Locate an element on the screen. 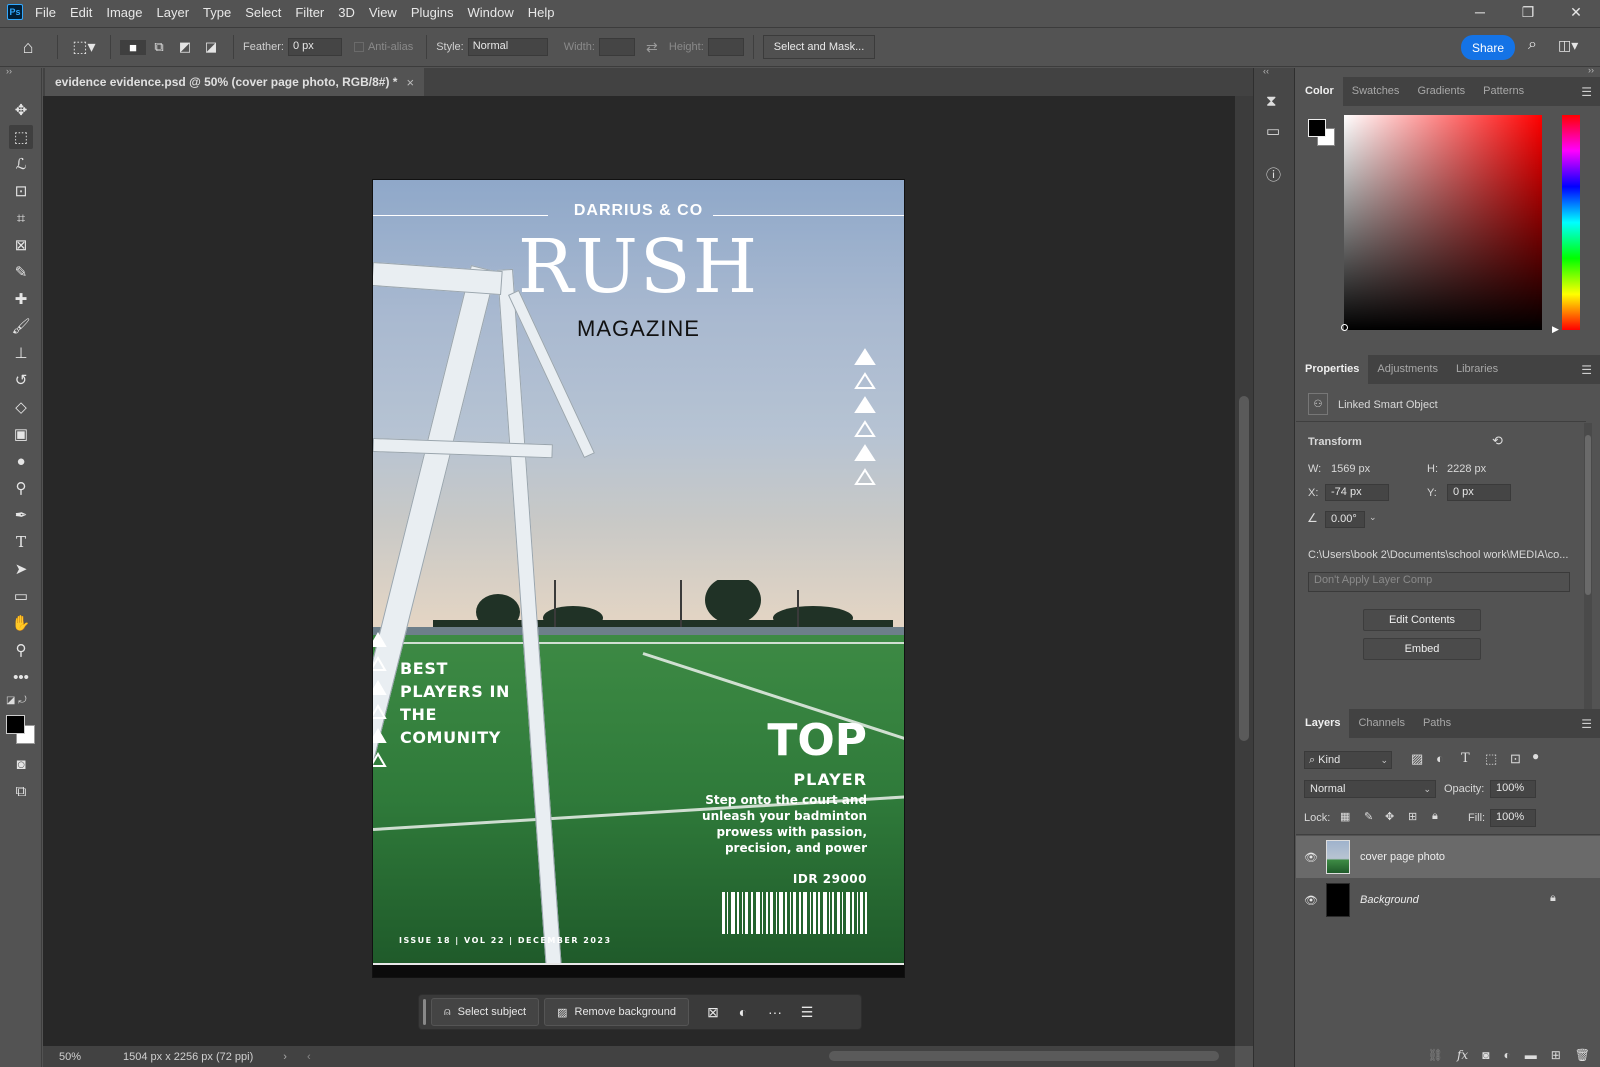 This screenshot has width=1600, height=1067. eraser-tool-icon: ◇ is located at coordinates (21, 407).